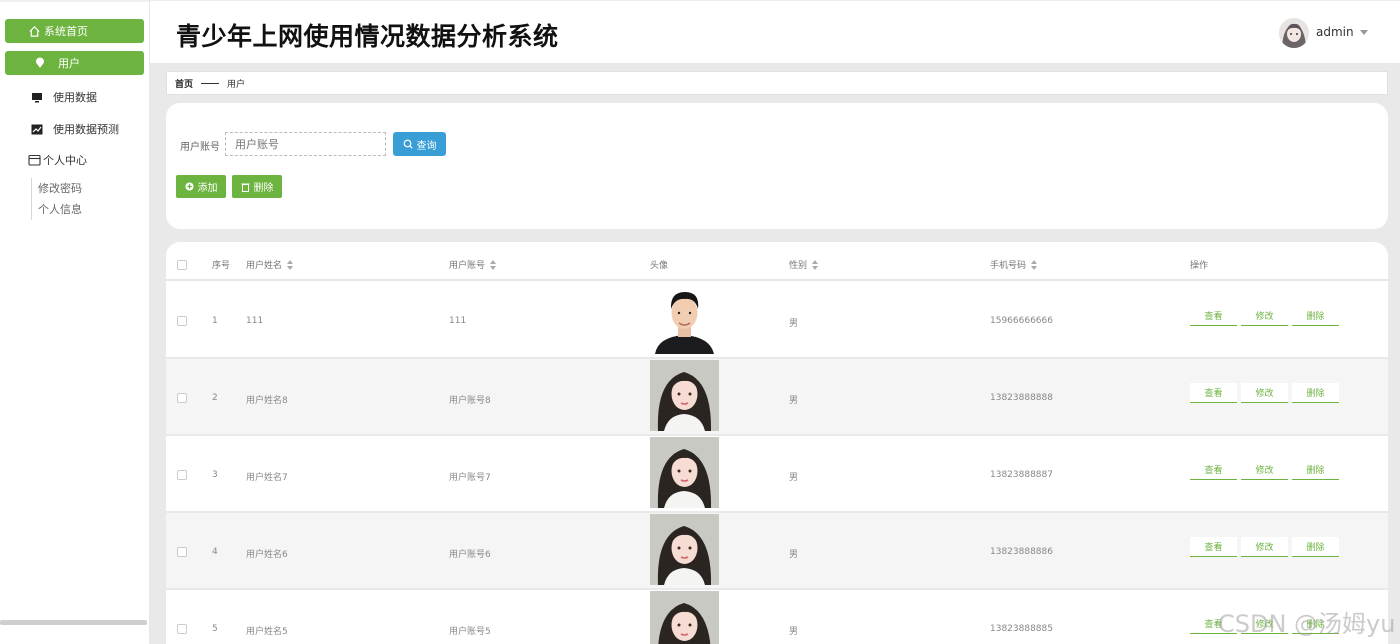  What do you see at coordinates (777, 83) in the screenshot?
I see `breadcrumb: 首页 用户` at bounding box center [777, 83].